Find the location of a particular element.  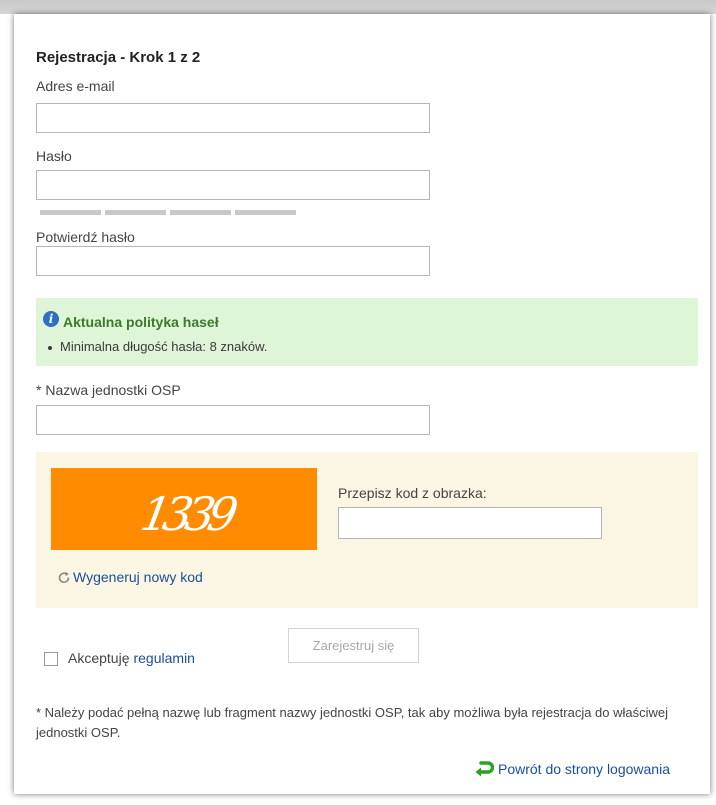

password-field is located at coordinates (233, 185).